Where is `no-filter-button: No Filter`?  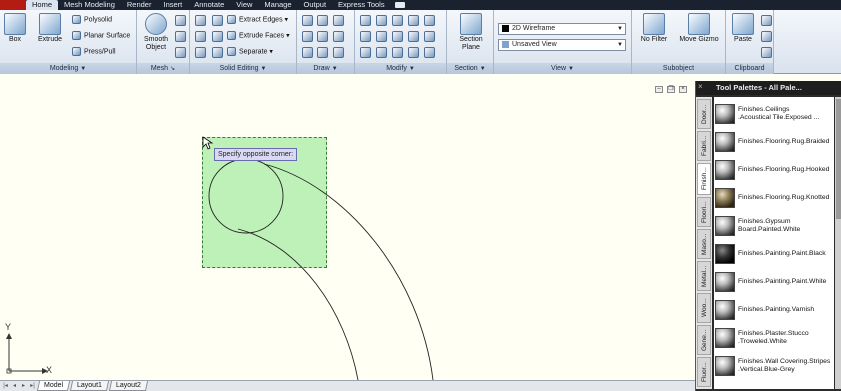 no-filter-button: No Filter is located at coordinates (654, 28).